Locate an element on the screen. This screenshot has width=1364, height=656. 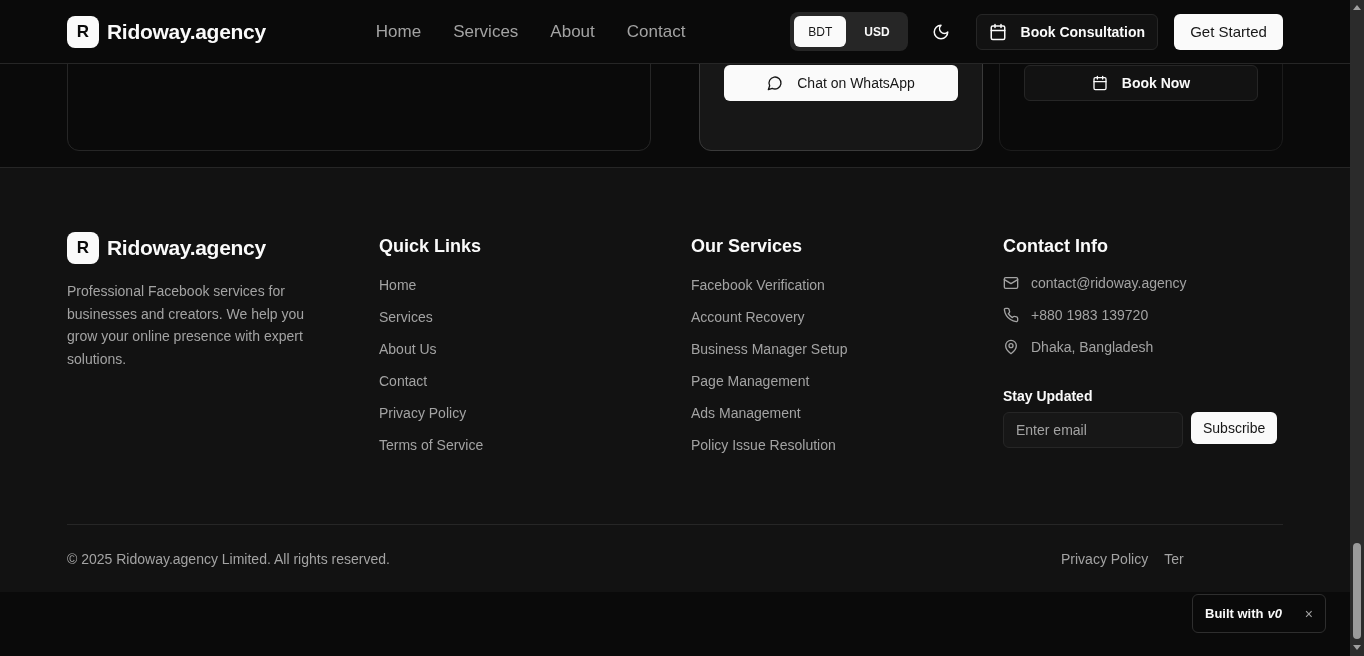
newsletter-heading: Stay Updated is located at coordinates (1048, 396).